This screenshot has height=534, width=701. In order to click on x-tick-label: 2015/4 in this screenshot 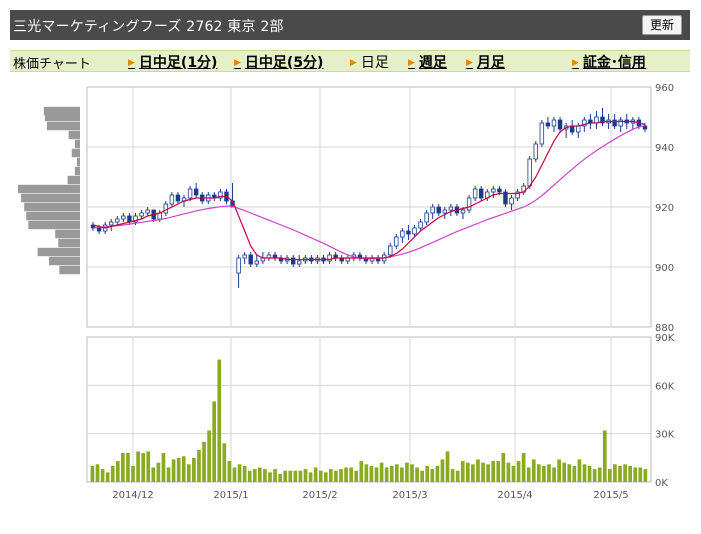, I will do `click(514, 495)`.